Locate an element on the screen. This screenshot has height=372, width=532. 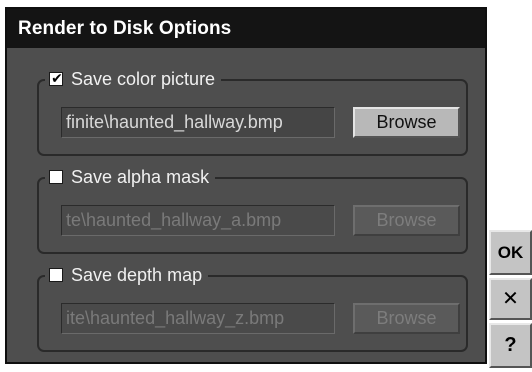
alpha-browse-button: Browse is located at coordinates (406, 220).